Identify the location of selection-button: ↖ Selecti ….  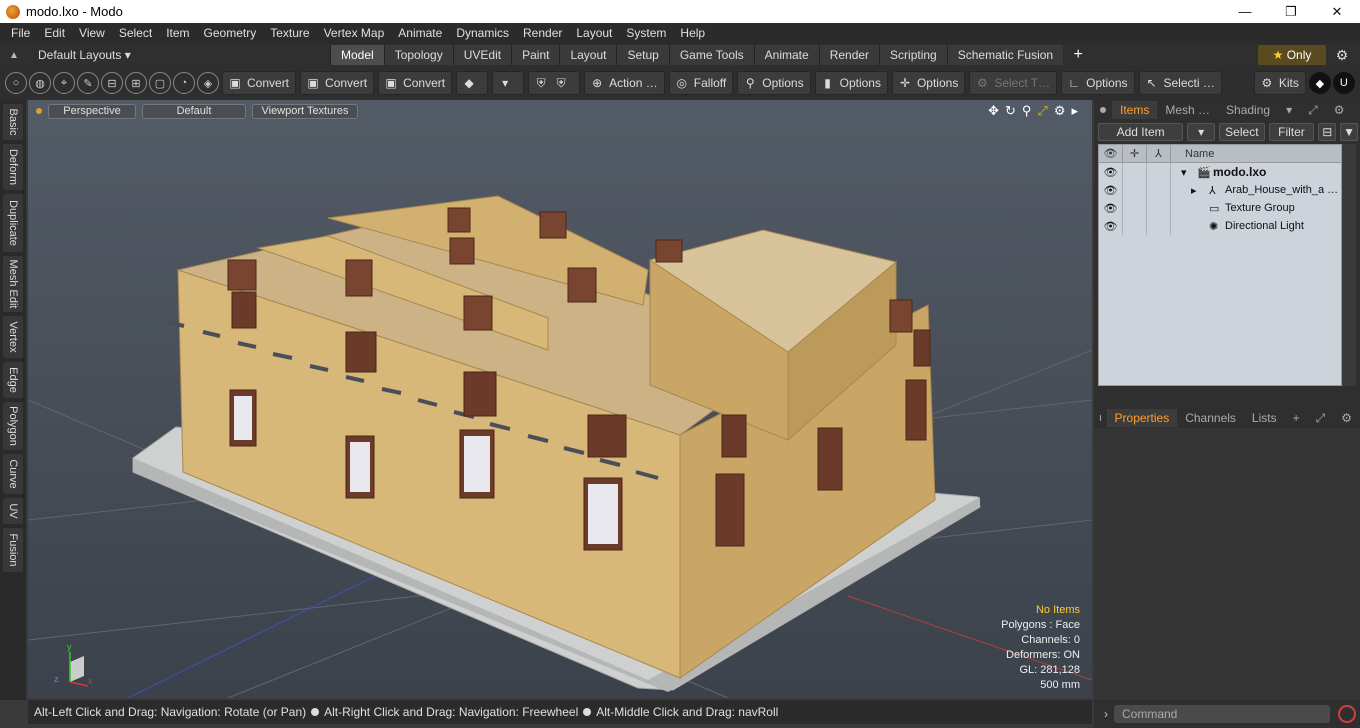
(1180, 83).